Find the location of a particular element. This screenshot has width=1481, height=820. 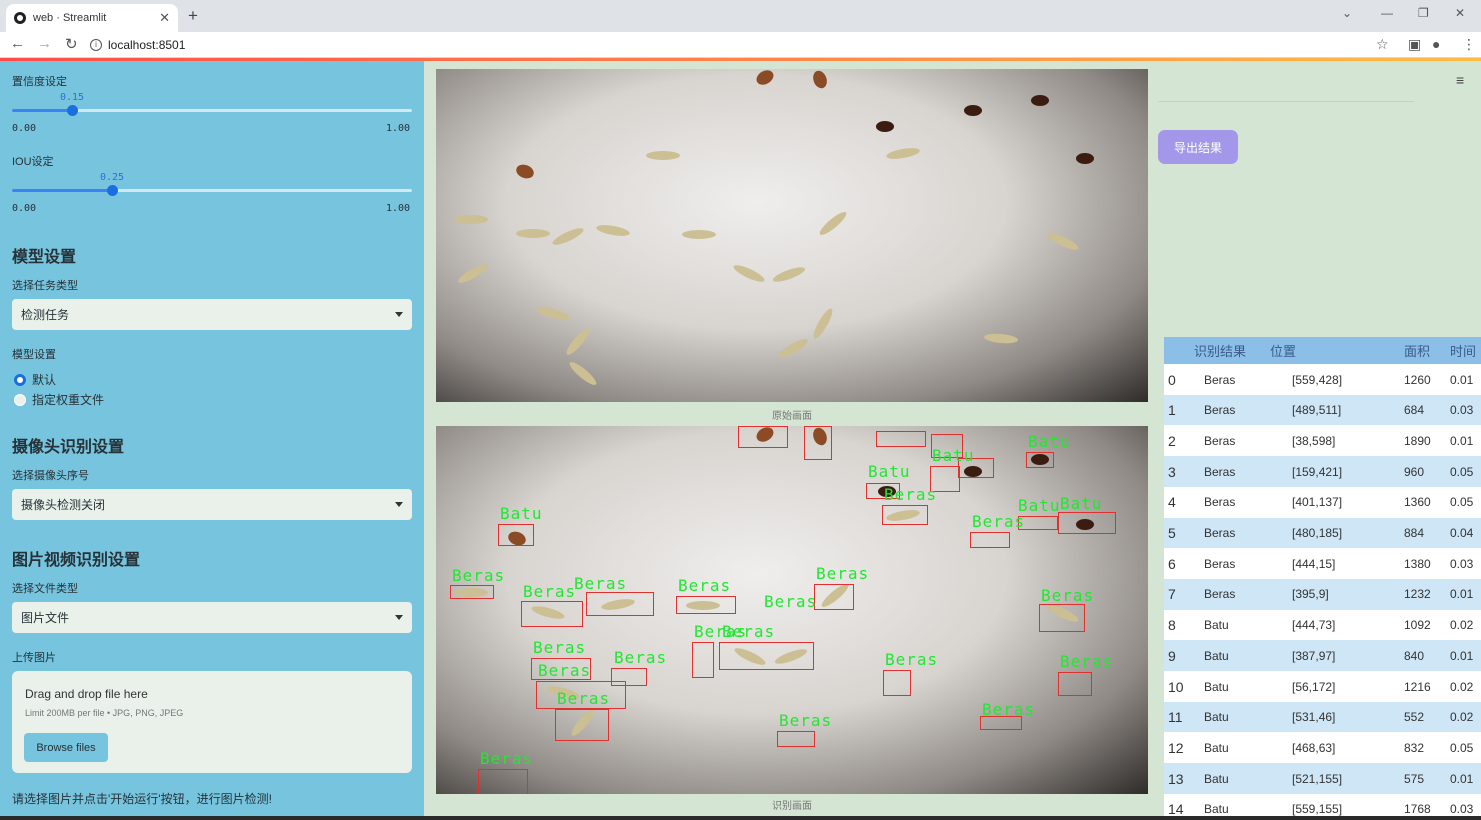

table-cell: 0 is located at coordinates (1172, 379).